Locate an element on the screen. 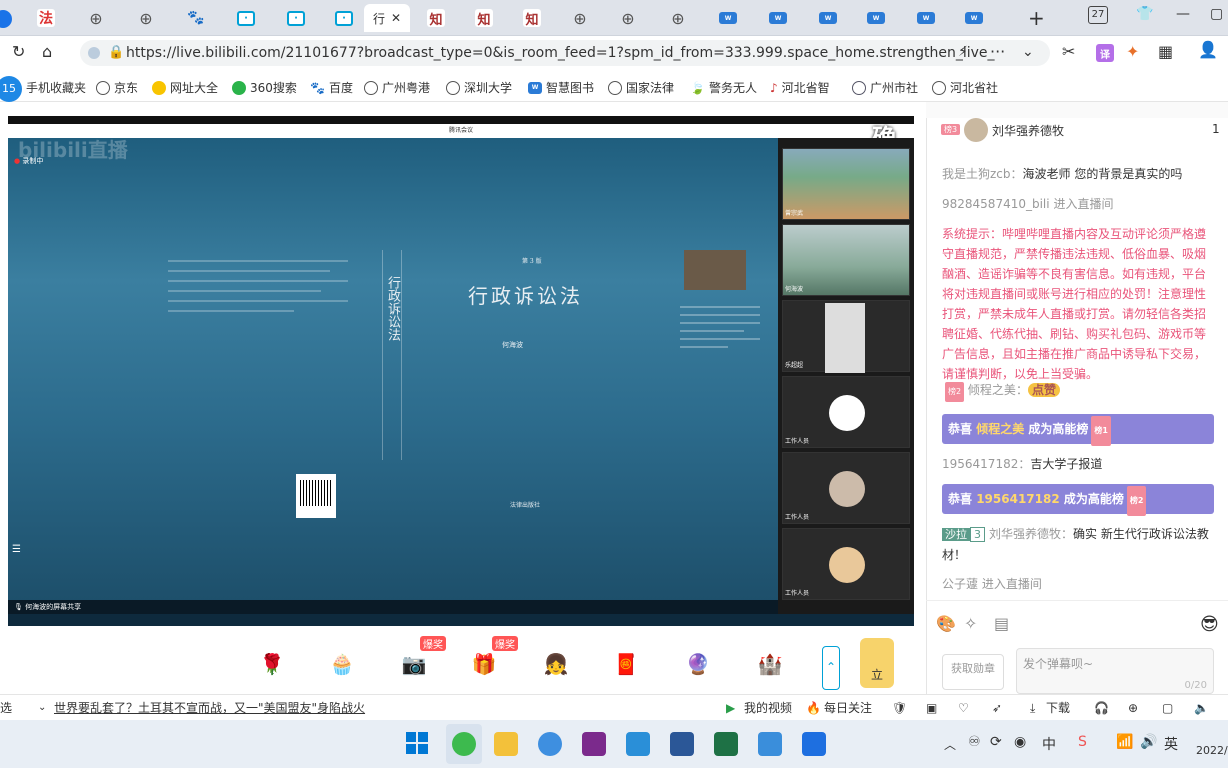 The width and height of the screenshot is (1228, 768). scissors-icon: ✂ is located at coordinates (1068, 51).